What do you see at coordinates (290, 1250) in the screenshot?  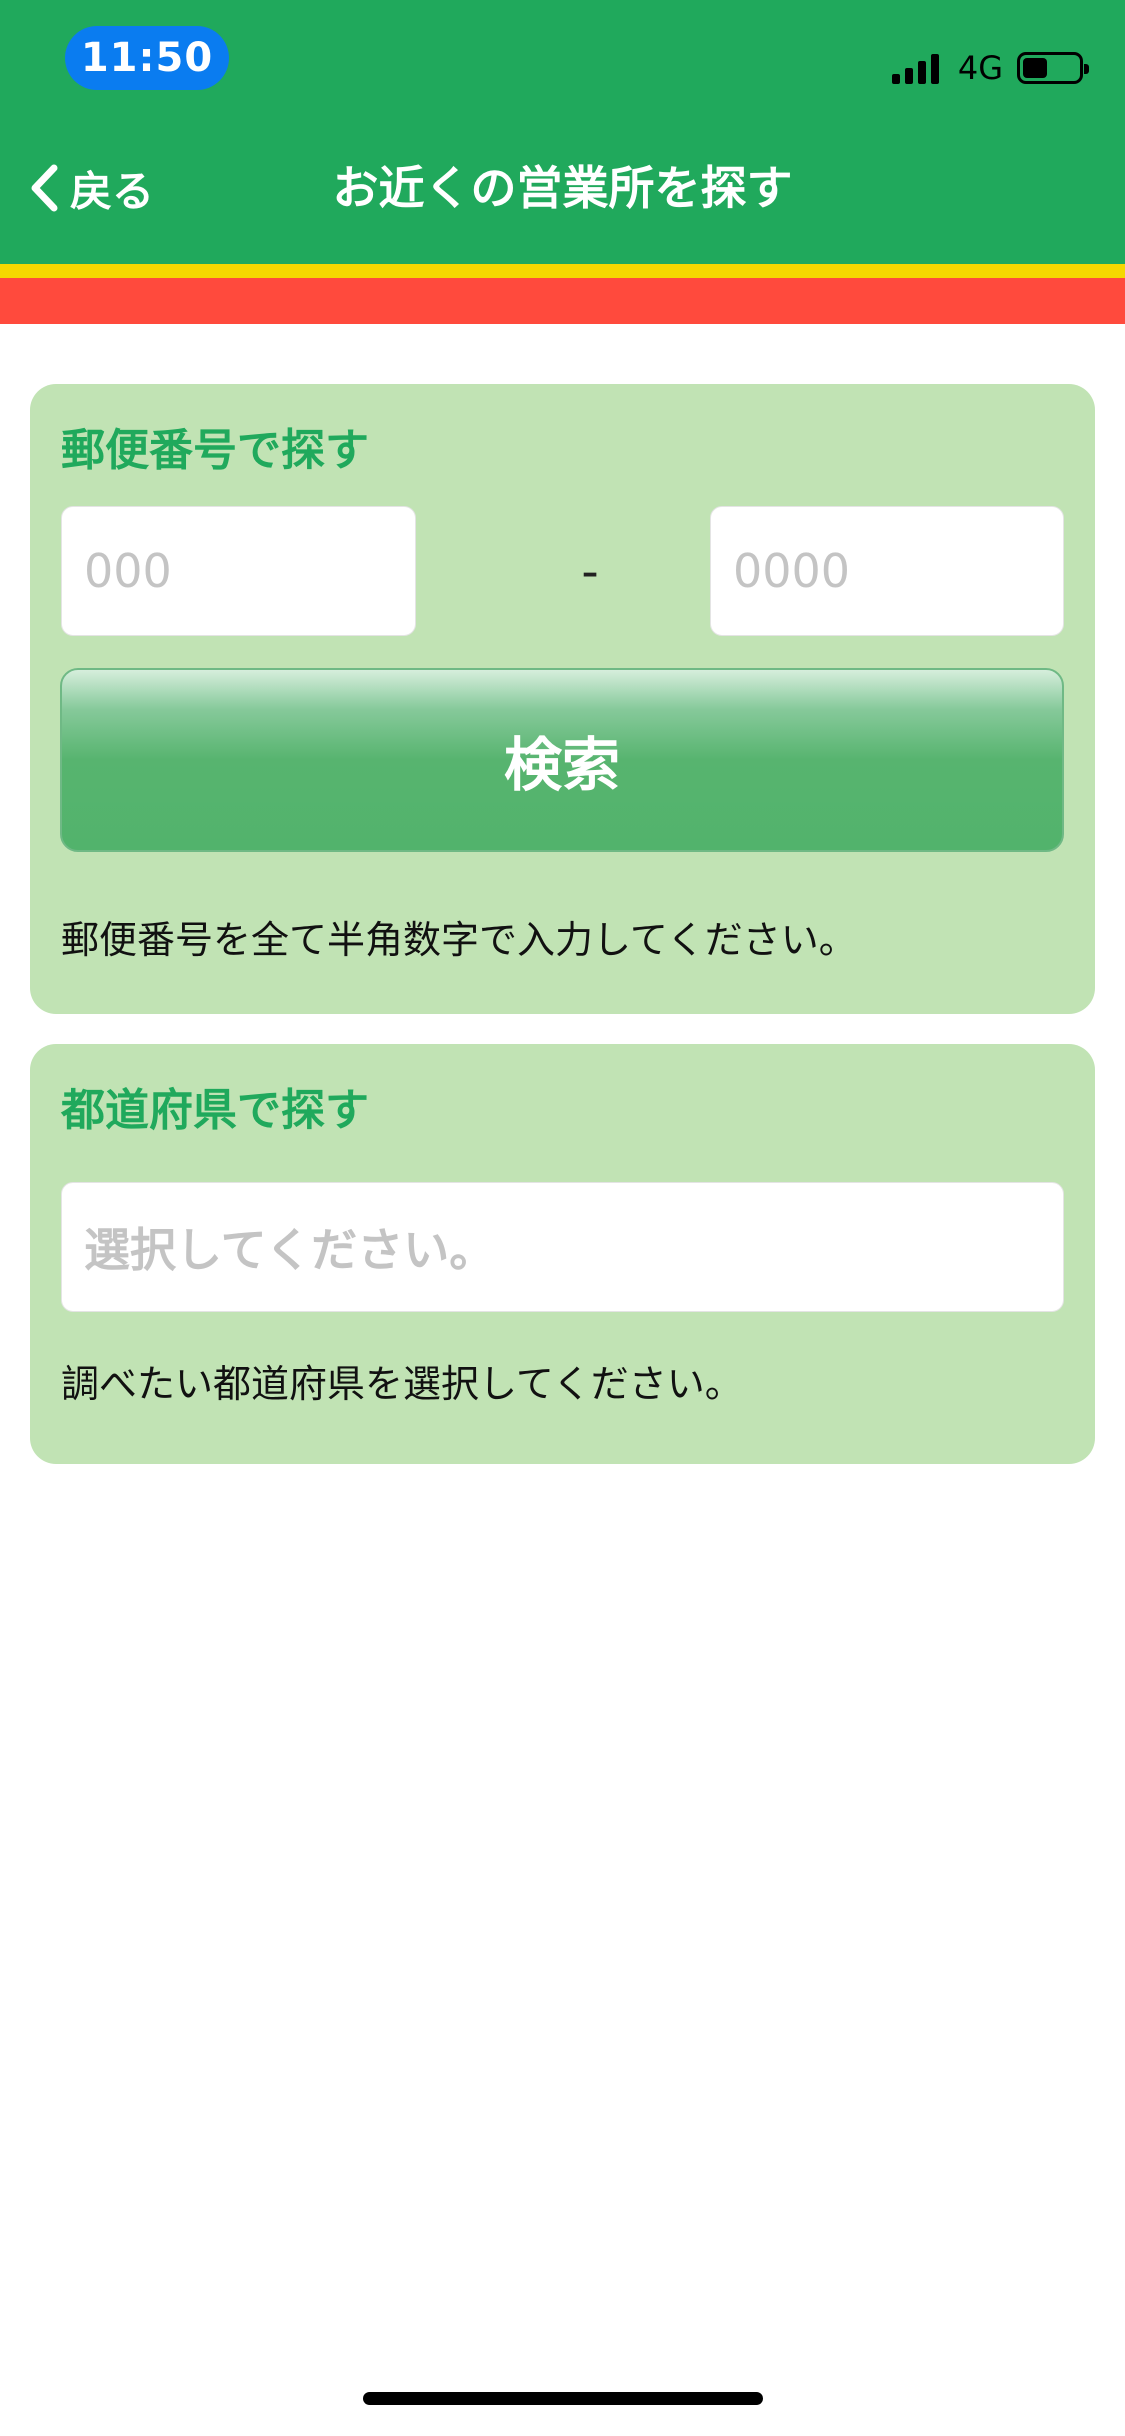 I see `prefecture-select-placeholder: 選択してください。` at bounding box center [290, 1250].